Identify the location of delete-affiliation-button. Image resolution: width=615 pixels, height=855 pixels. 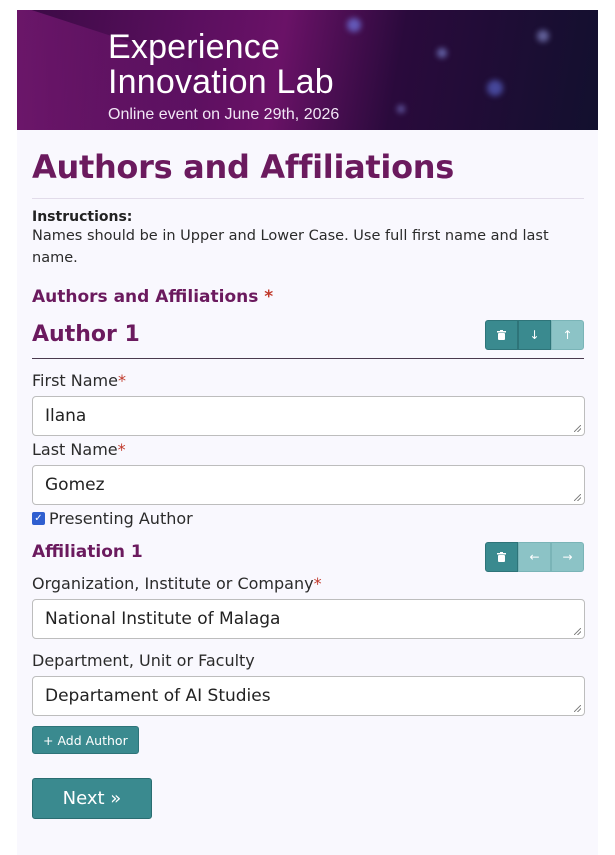
(501, 557).